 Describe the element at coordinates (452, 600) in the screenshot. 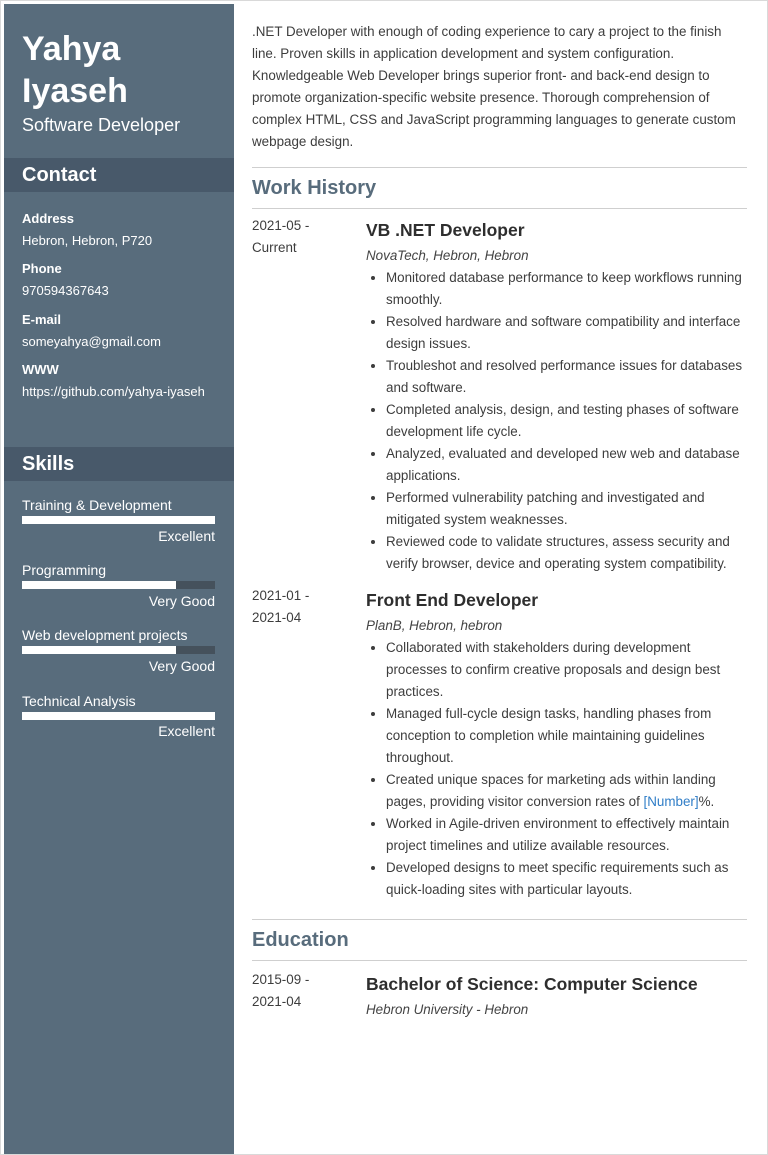

I see `job-title: Front End Developer` at that location.